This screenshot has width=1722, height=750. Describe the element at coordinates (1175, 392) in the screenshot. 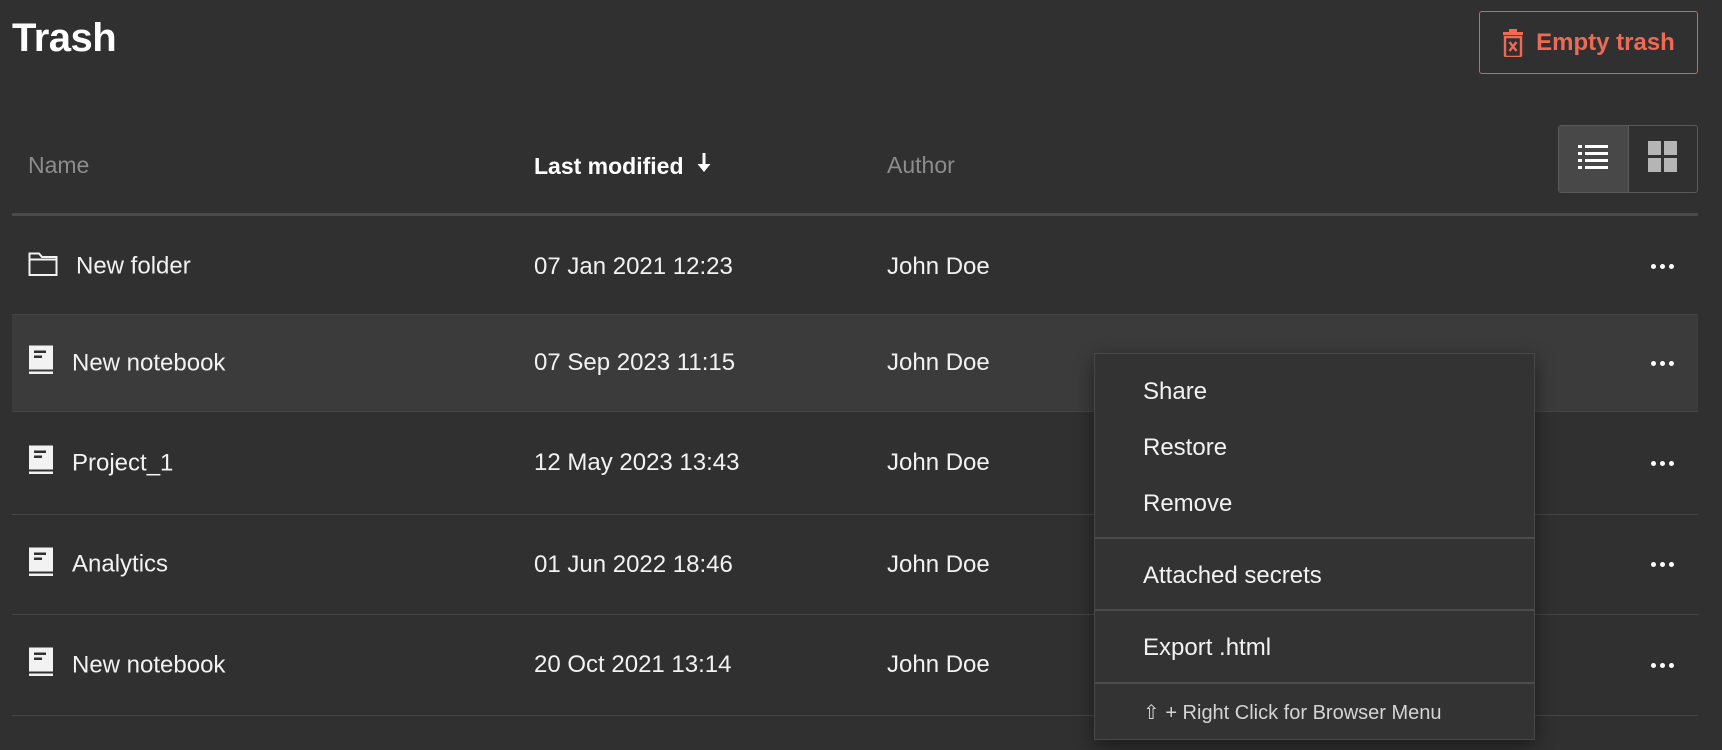

I see `menu-item-share: Share` at that location.